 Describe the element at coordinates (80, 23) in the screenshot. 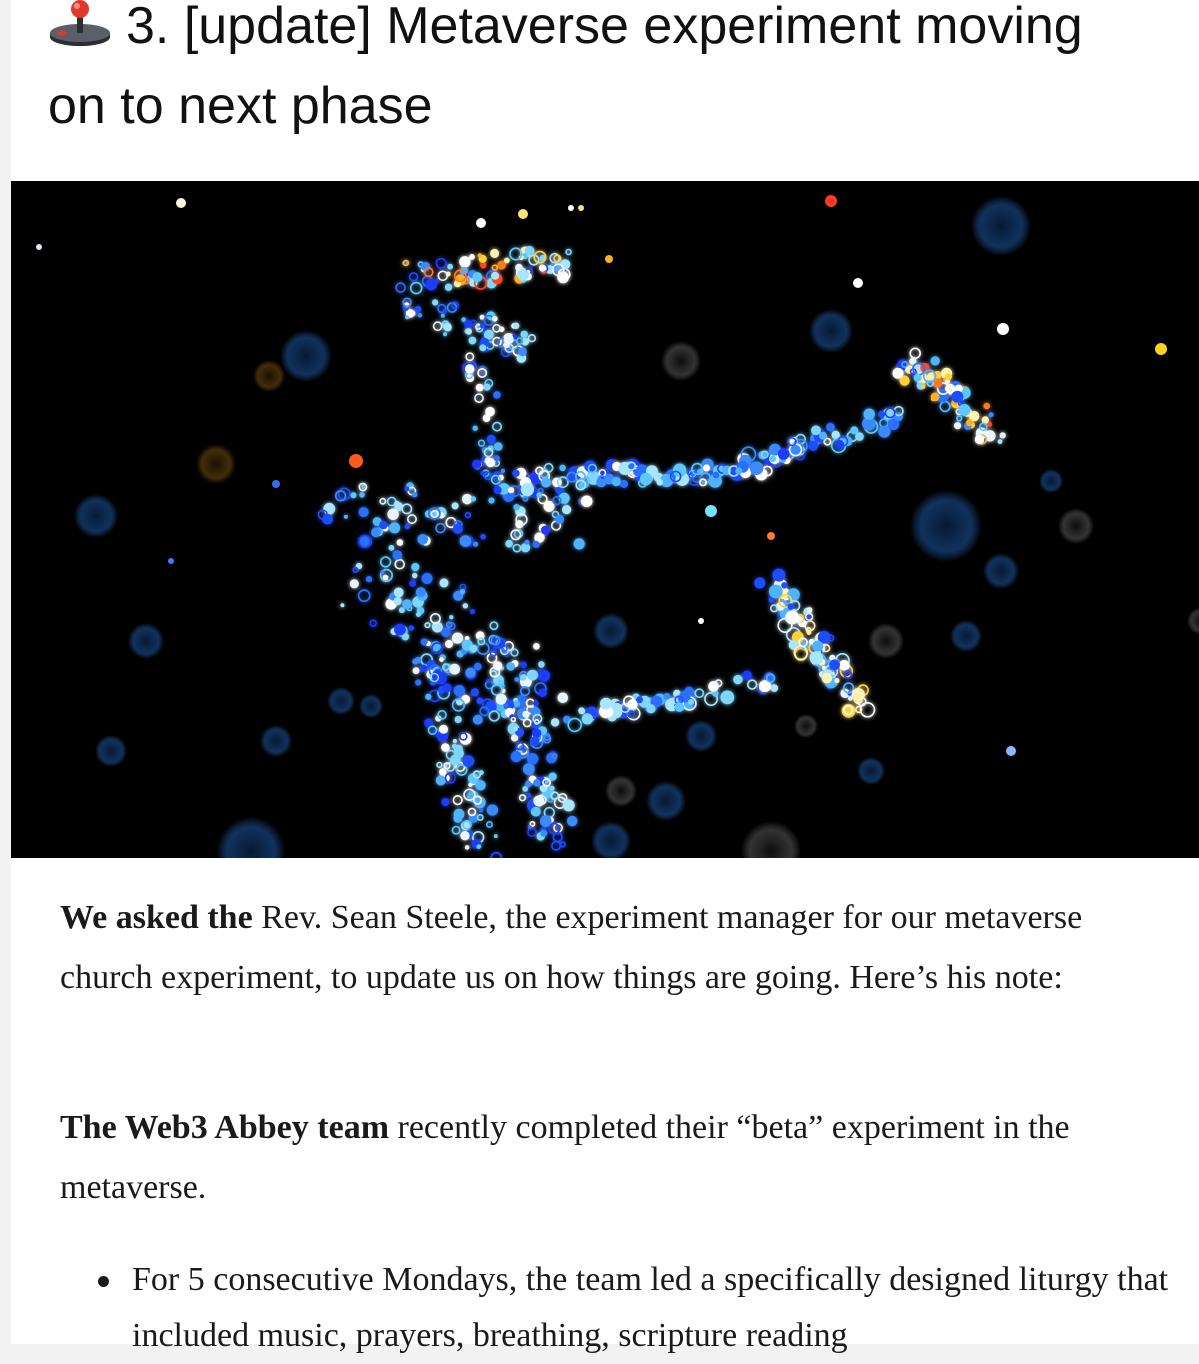

I see `joystick-icon` at that location.